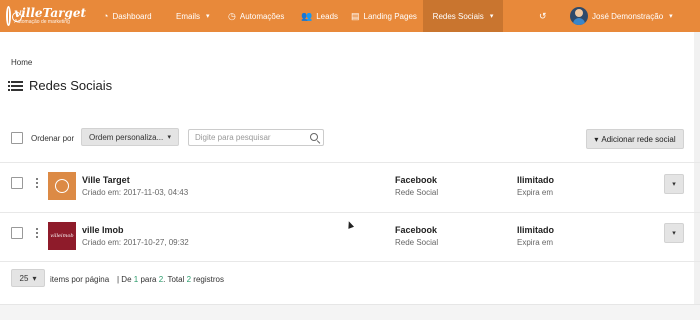  Describe the element at coordinates (135, 192) in the screenshot. I see `row-created: Criado em: 2017-11-03, 04:43` at that location.